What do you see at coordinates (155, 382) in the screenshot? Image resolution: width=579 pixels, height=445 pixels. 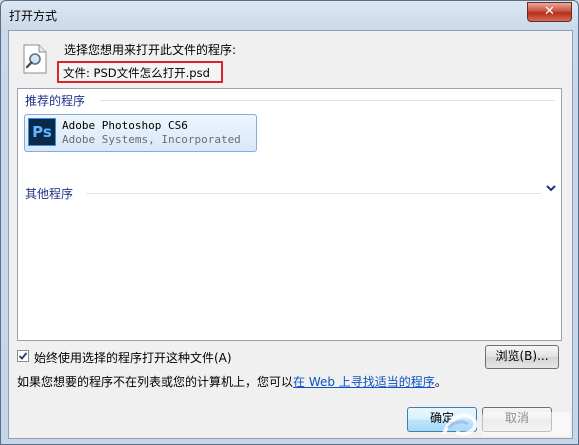 I see `hint-prefix: 如果您想要的程序不在列表或您的计算机上，您可以` at bounding box center [155, 382].